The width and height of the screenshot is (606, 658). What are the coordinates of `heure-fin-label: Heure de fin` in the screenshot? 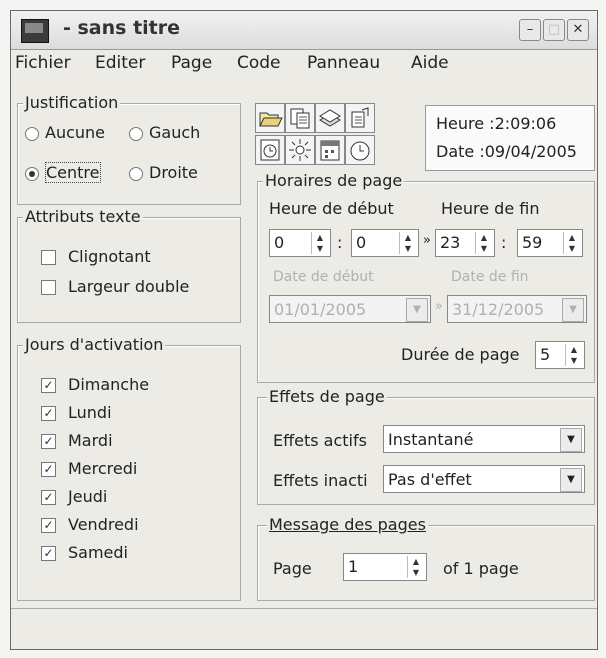 It's located at (490, 208).